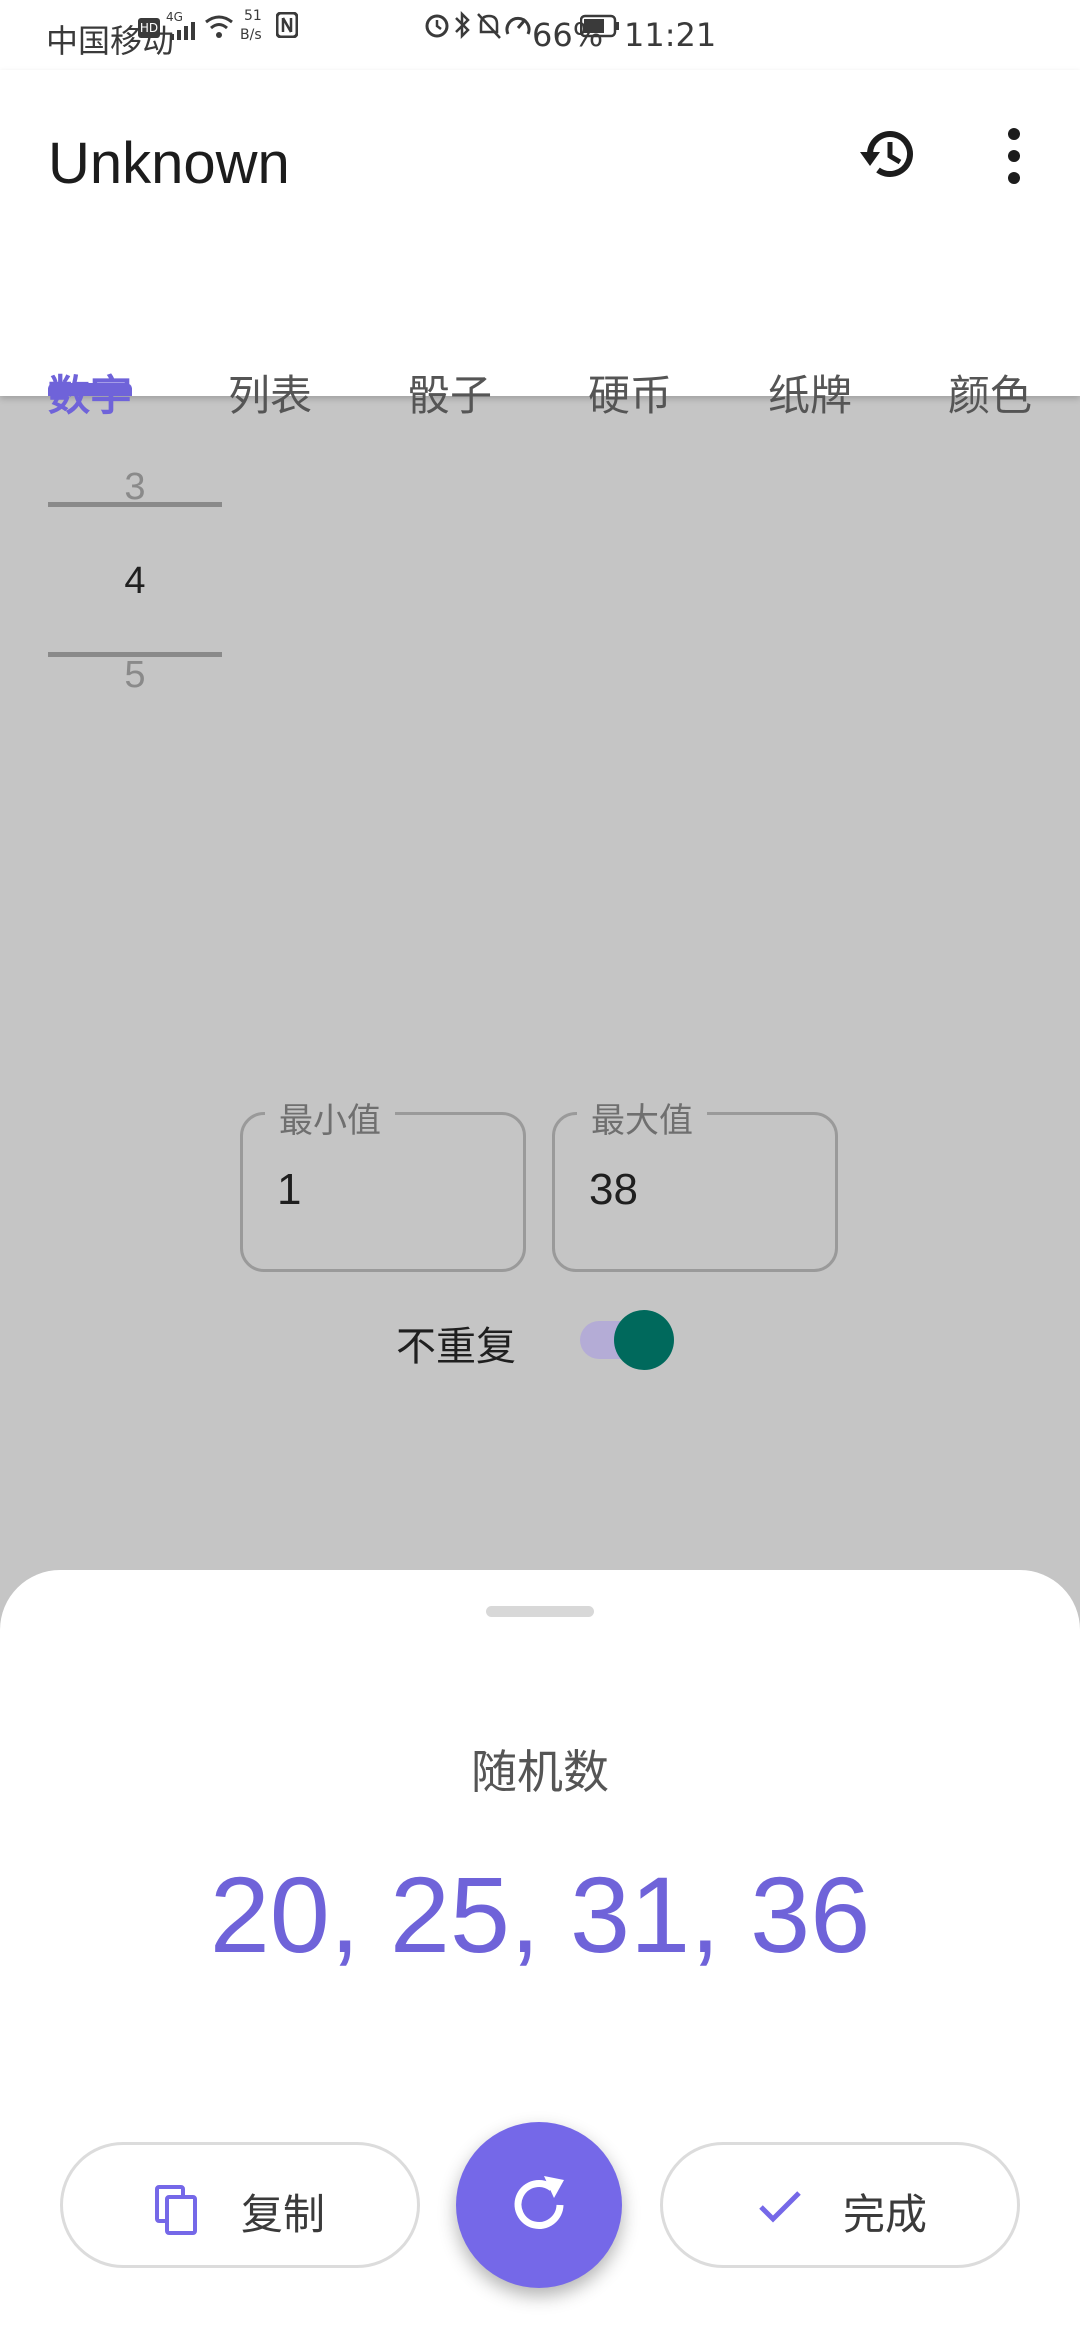 The image size is (1080, 2340). What do you see at coordinates (450, 392) in the screenshot?
I see `tab-dice: 骰子` at bounding box center [450, 392].